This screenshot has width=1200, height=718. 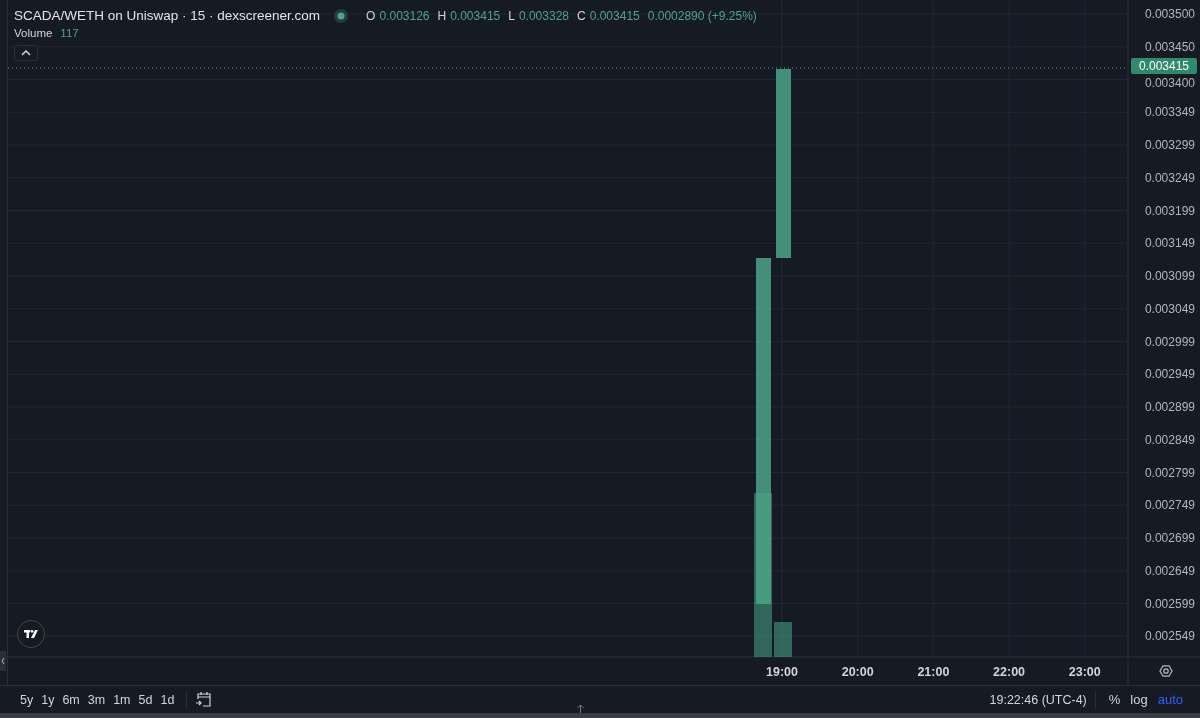 What do you see at coordinates (543, 15) in the screenshot?
I see `ohlc-value: 0.003328` at bounding box center [543, 15].